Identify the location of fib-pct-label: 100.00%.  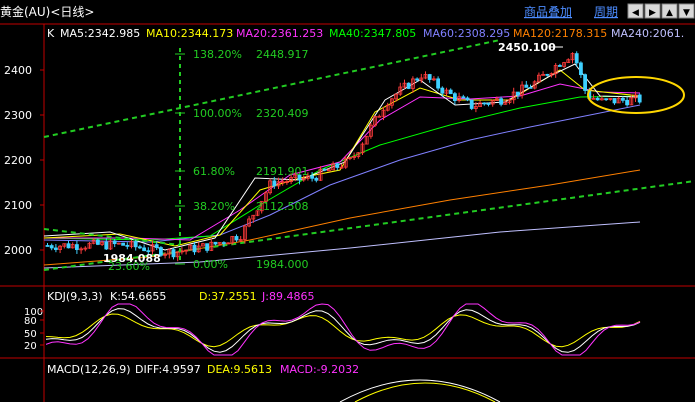
(217, 113).